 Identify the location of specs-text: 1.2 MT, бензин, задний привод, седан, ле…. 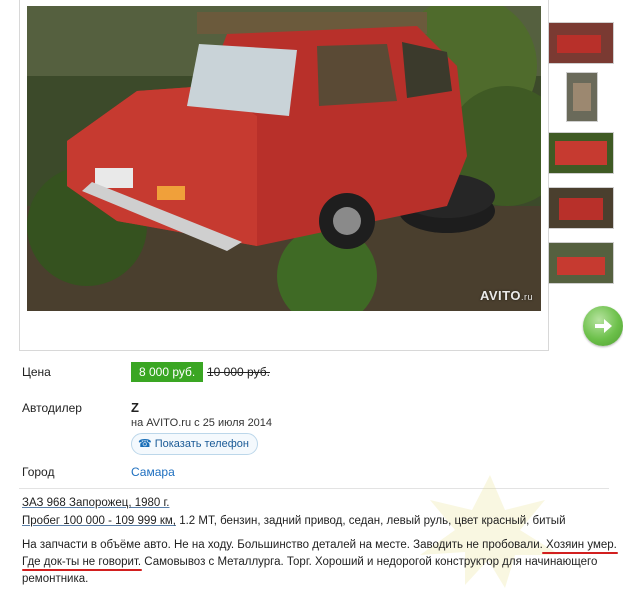
(371, 521).